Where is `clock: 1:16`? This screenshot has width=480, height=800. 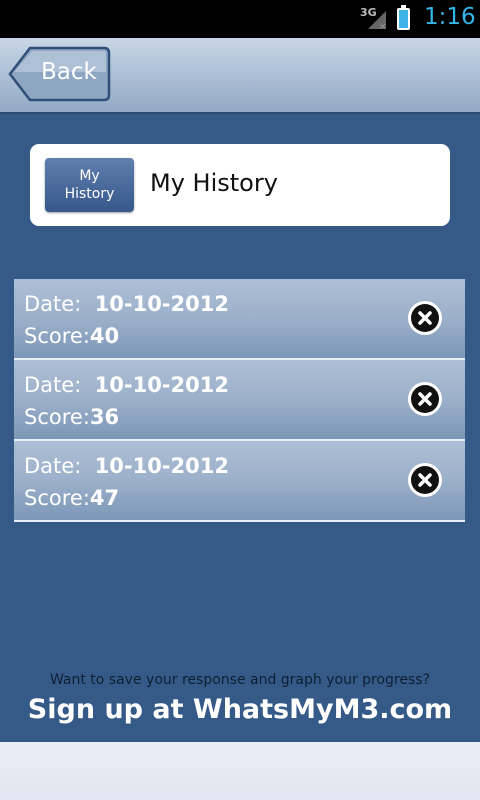
clock: 1:16 is located at coordinates (450, 17).